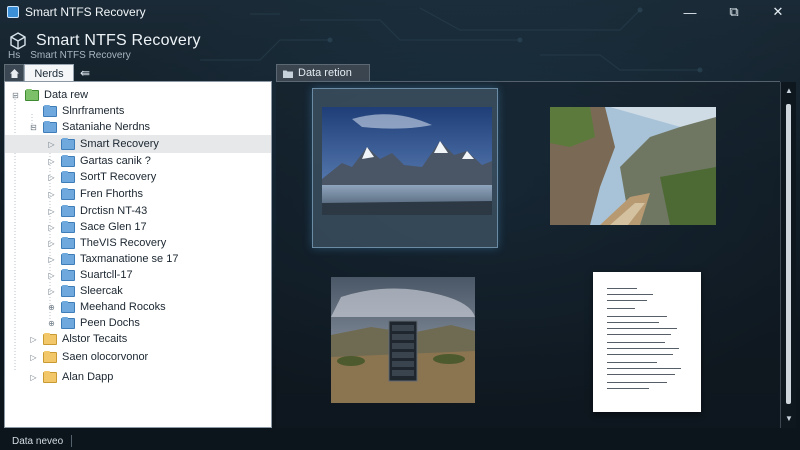  I want to click on tree-item-label: Alstor Tecaits, so click(95, 339).